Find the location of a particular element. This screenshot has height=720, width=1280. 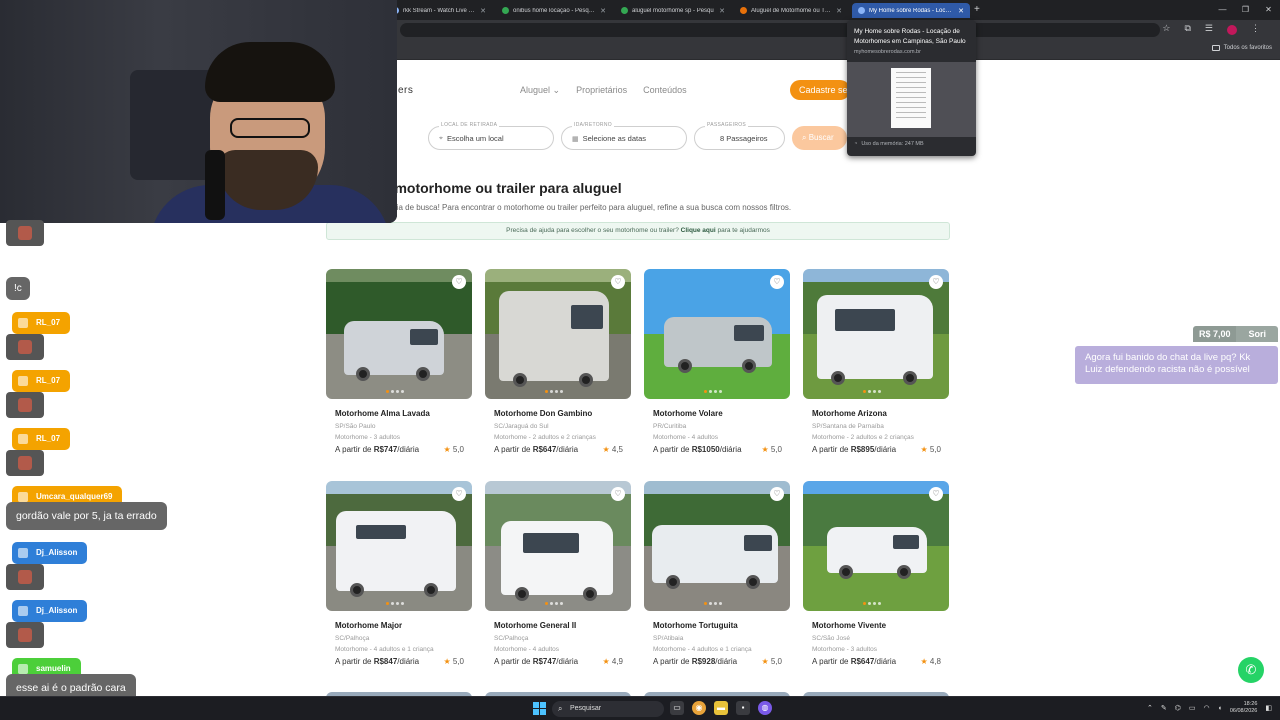

task-view-icon: ▭ is located at coordinates (677, 708).